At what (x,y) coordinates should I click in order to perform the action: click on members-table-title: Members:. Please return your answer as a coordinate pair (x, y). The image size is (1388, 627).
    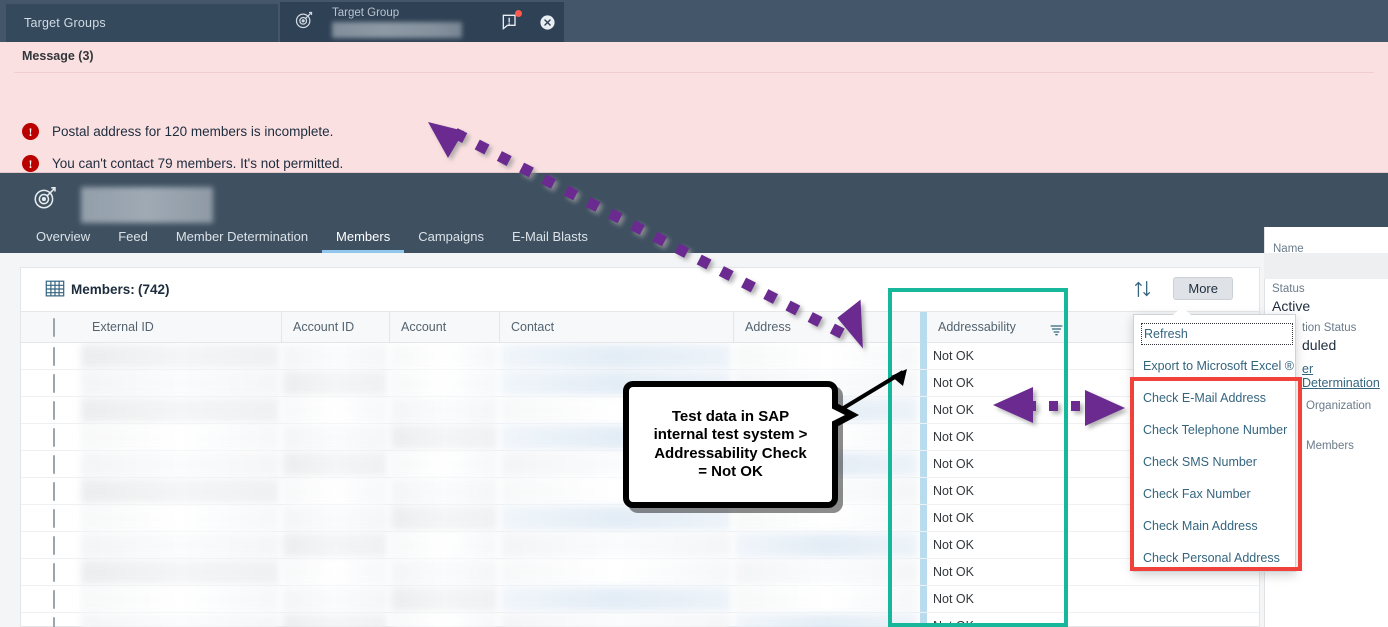
    Looking at the image, I should click on (103, 289).